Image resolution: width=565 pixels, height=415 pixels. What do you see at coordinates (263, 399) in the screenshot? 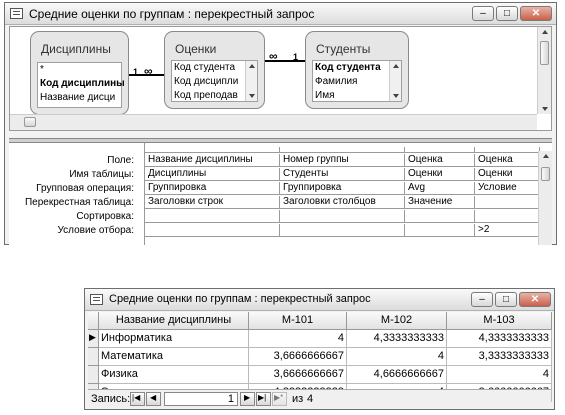
I see `last-record-button: ▶|` at bounding box center [263, 399].